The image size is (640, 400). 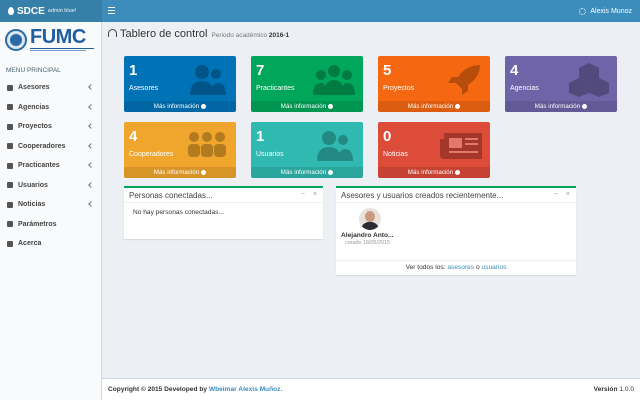 I want to click on sidebar-item-noticias: Noticias, so click(x=50, y=205).